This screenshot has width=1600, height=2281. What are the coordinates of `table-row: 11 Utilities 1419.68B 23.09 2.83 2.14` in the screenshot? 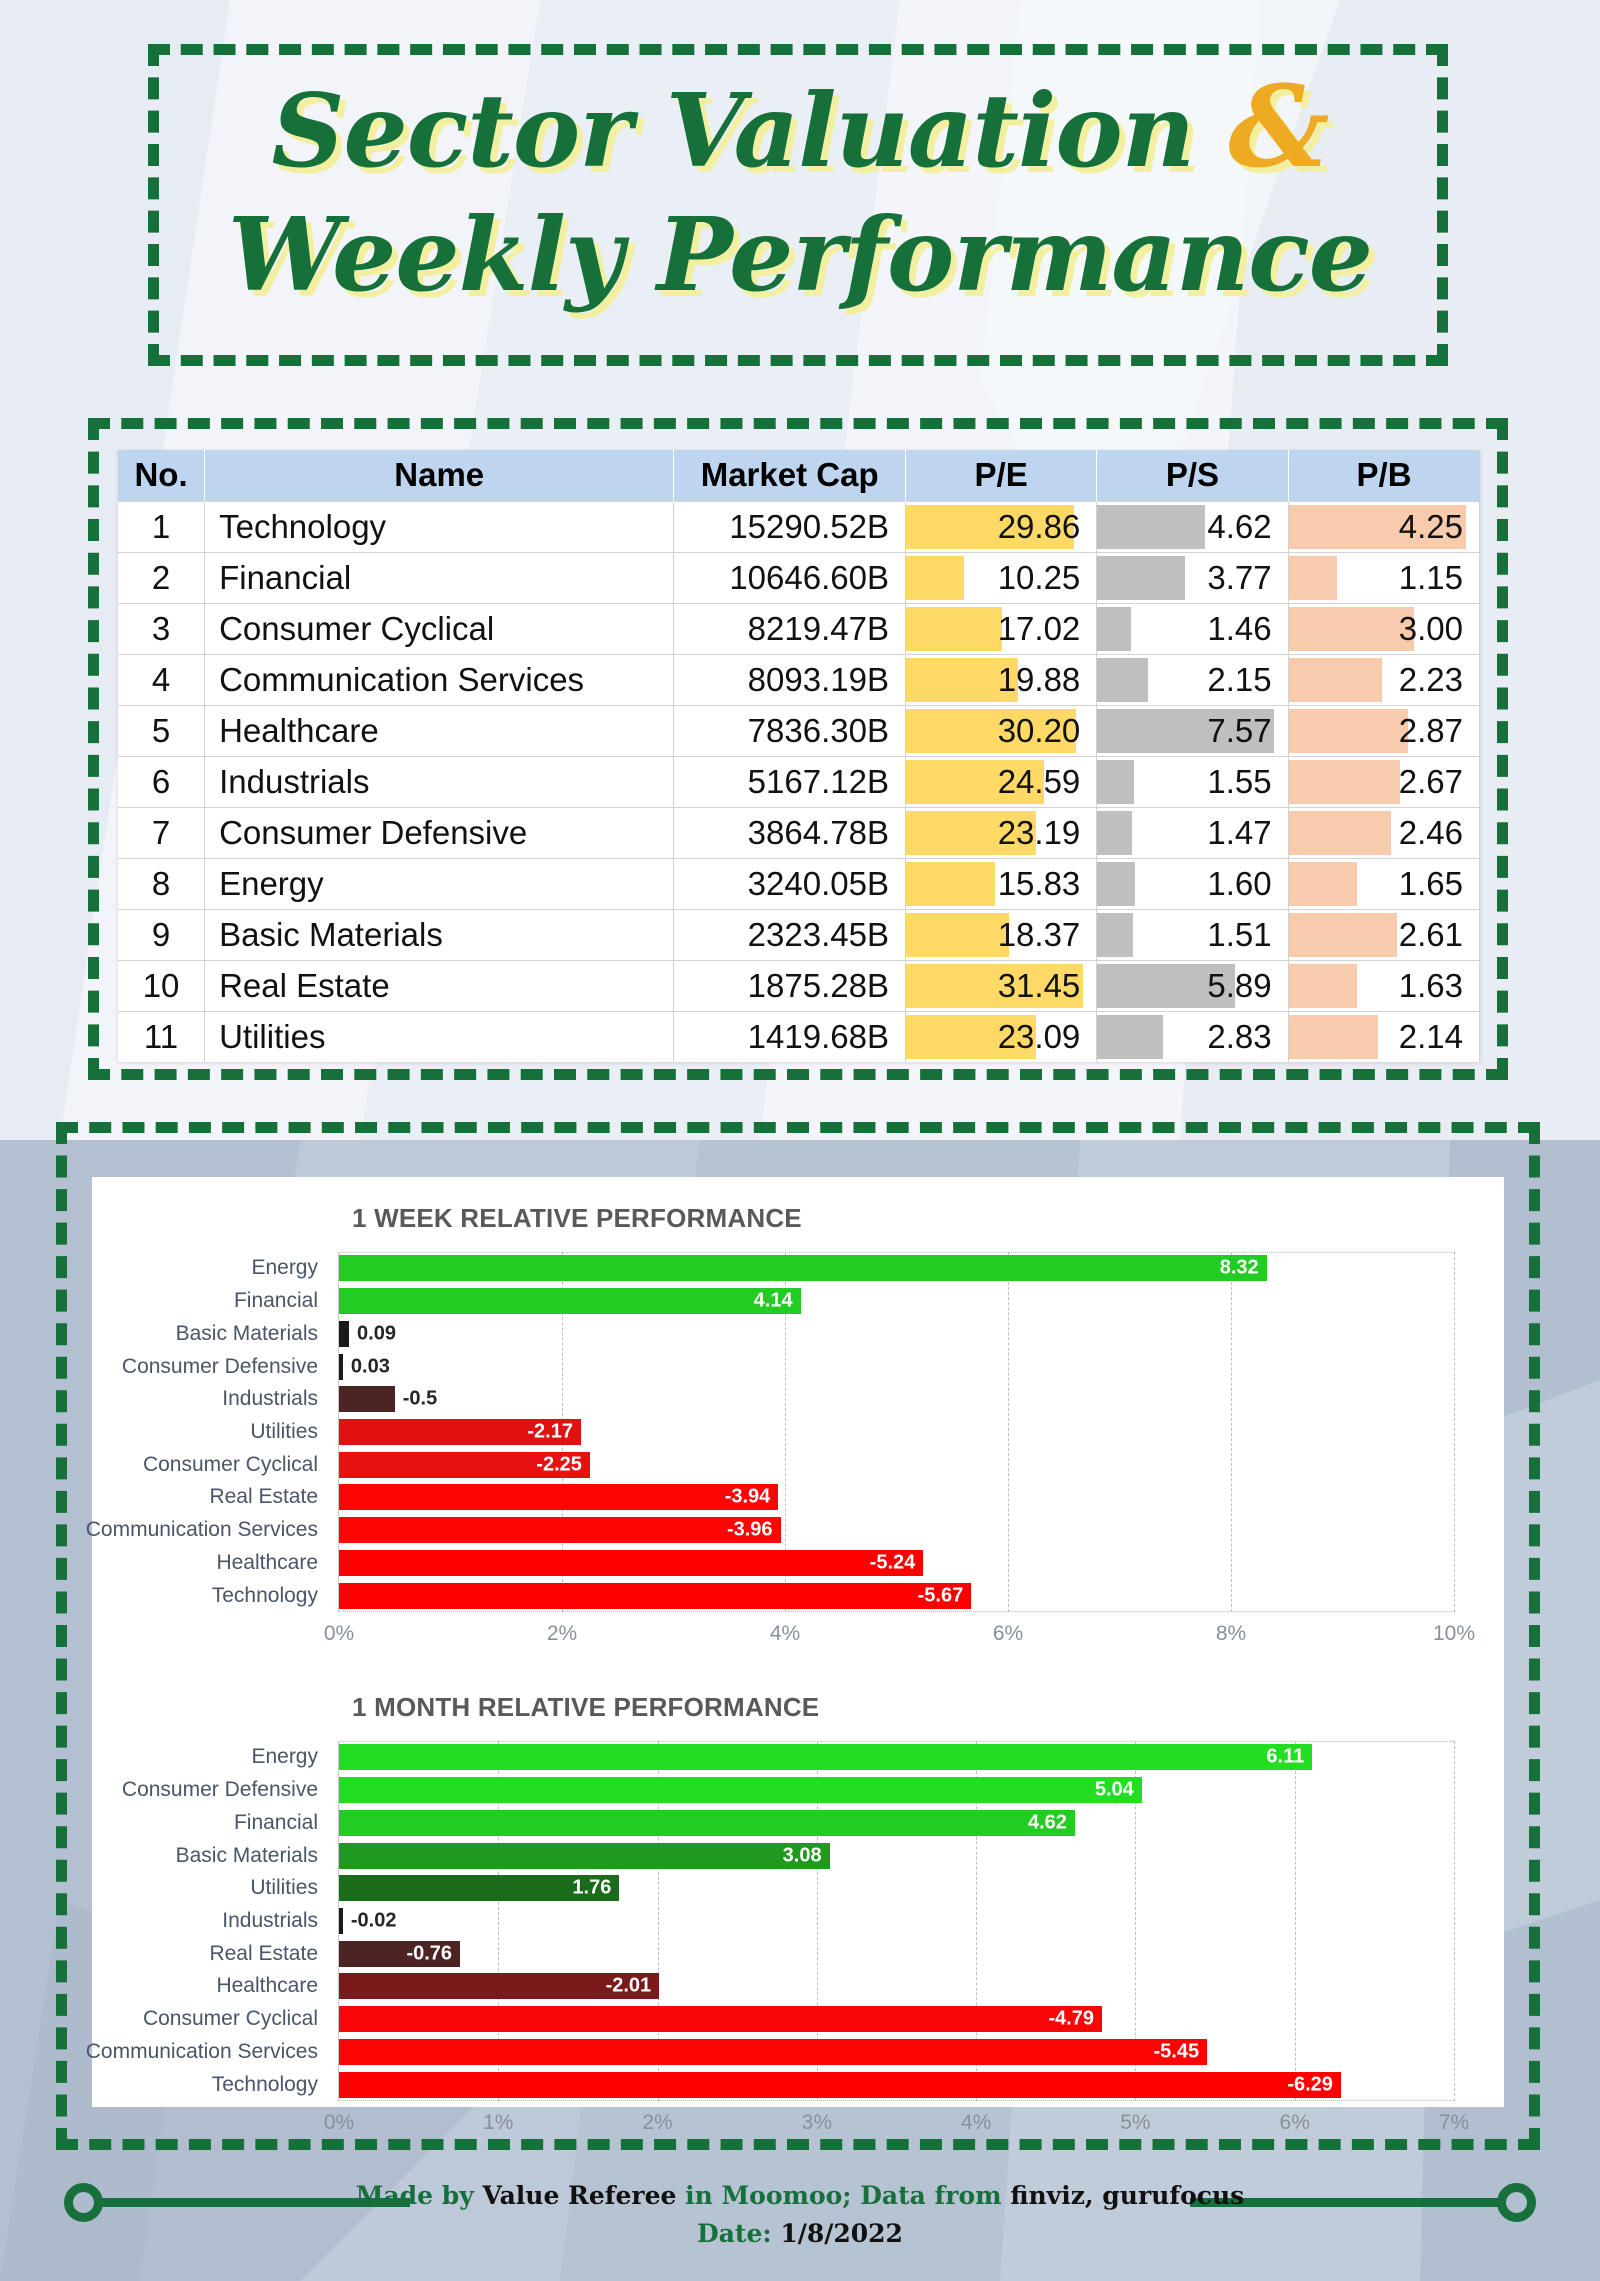 It's located at (799, 1036).